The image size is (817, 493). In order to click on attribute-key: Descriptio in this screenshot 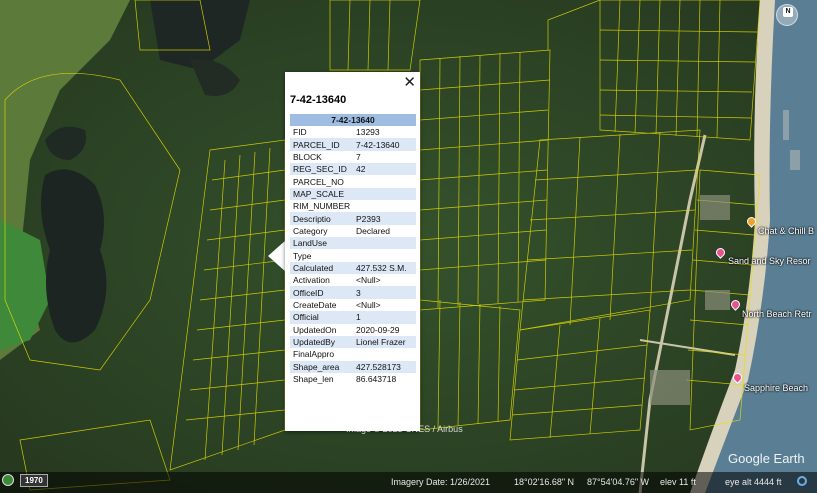, I will do `click(321, 218)`.